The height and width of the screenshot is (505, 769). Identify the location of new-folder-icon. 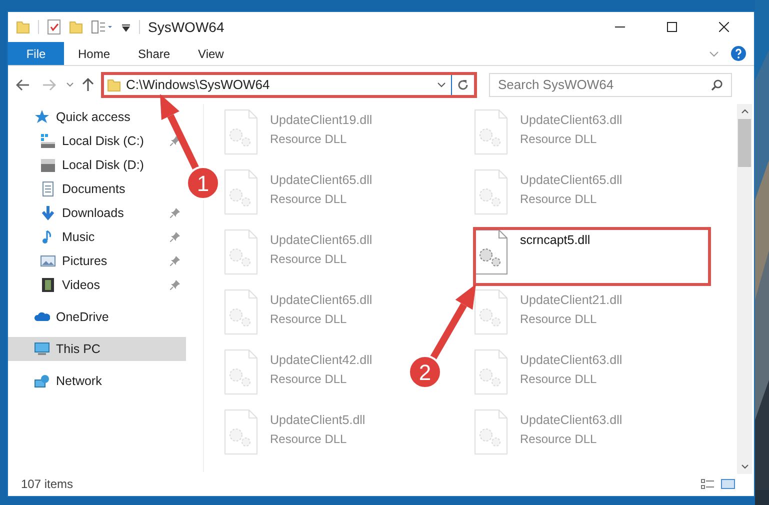
(76, 27).